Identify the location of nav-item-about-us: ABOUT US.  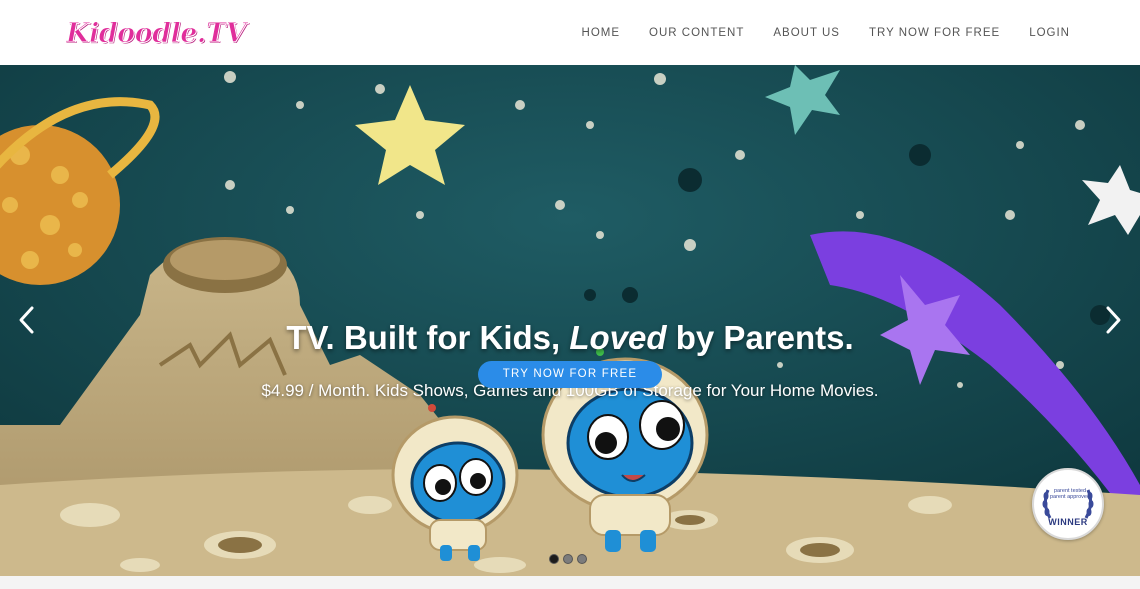
(806, 33).